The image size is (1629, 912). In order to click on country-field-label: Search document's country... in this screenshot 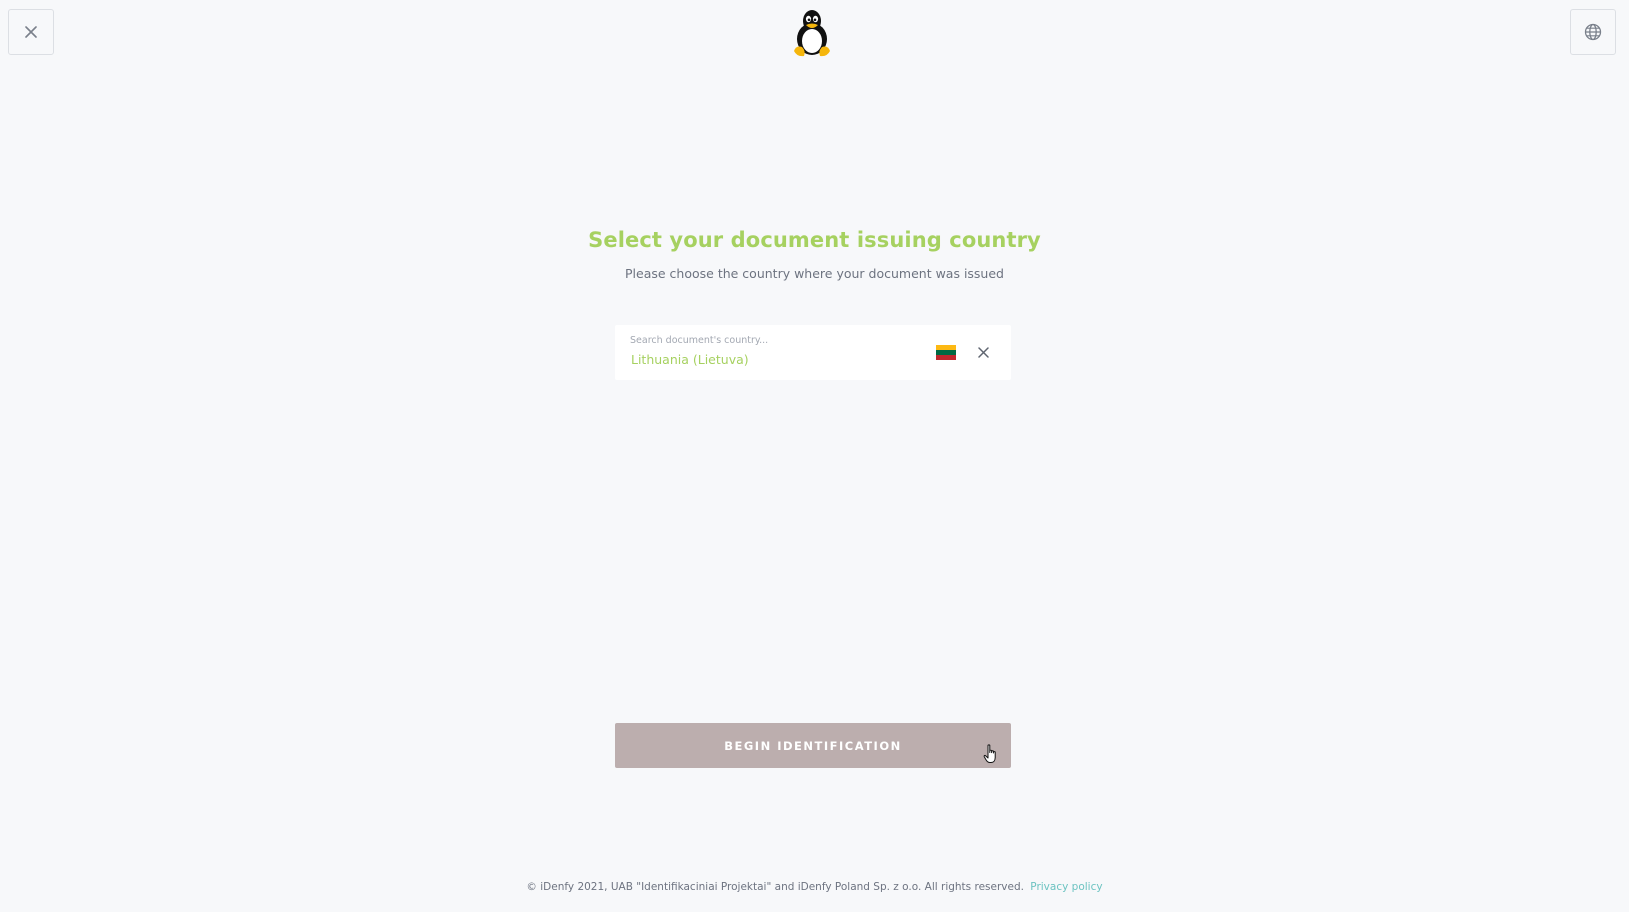, I will do `click(699, 340)`.